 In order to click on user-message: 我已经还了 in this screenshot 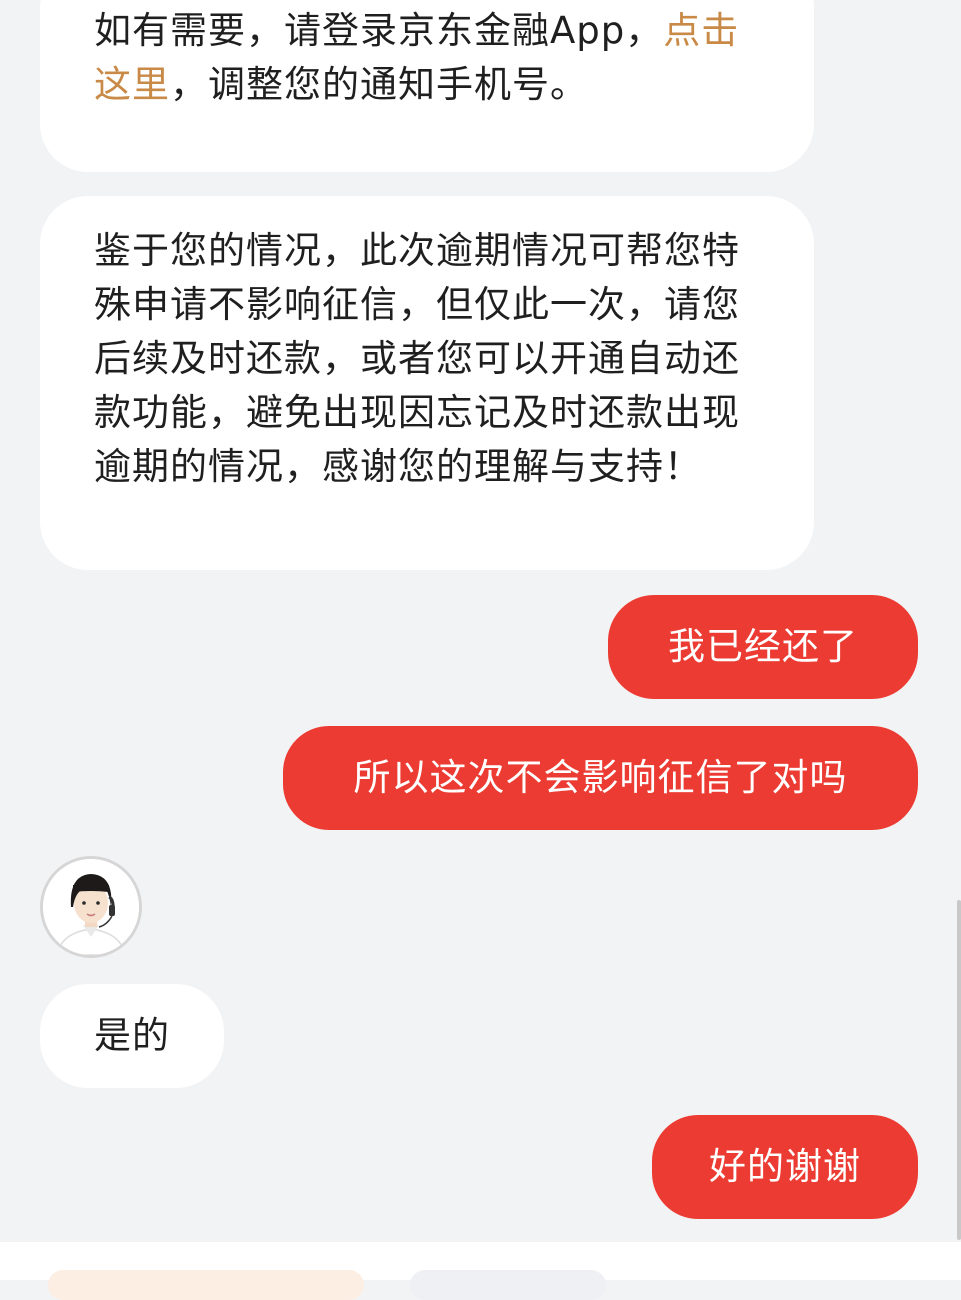, I will do `click(763, 647)`.